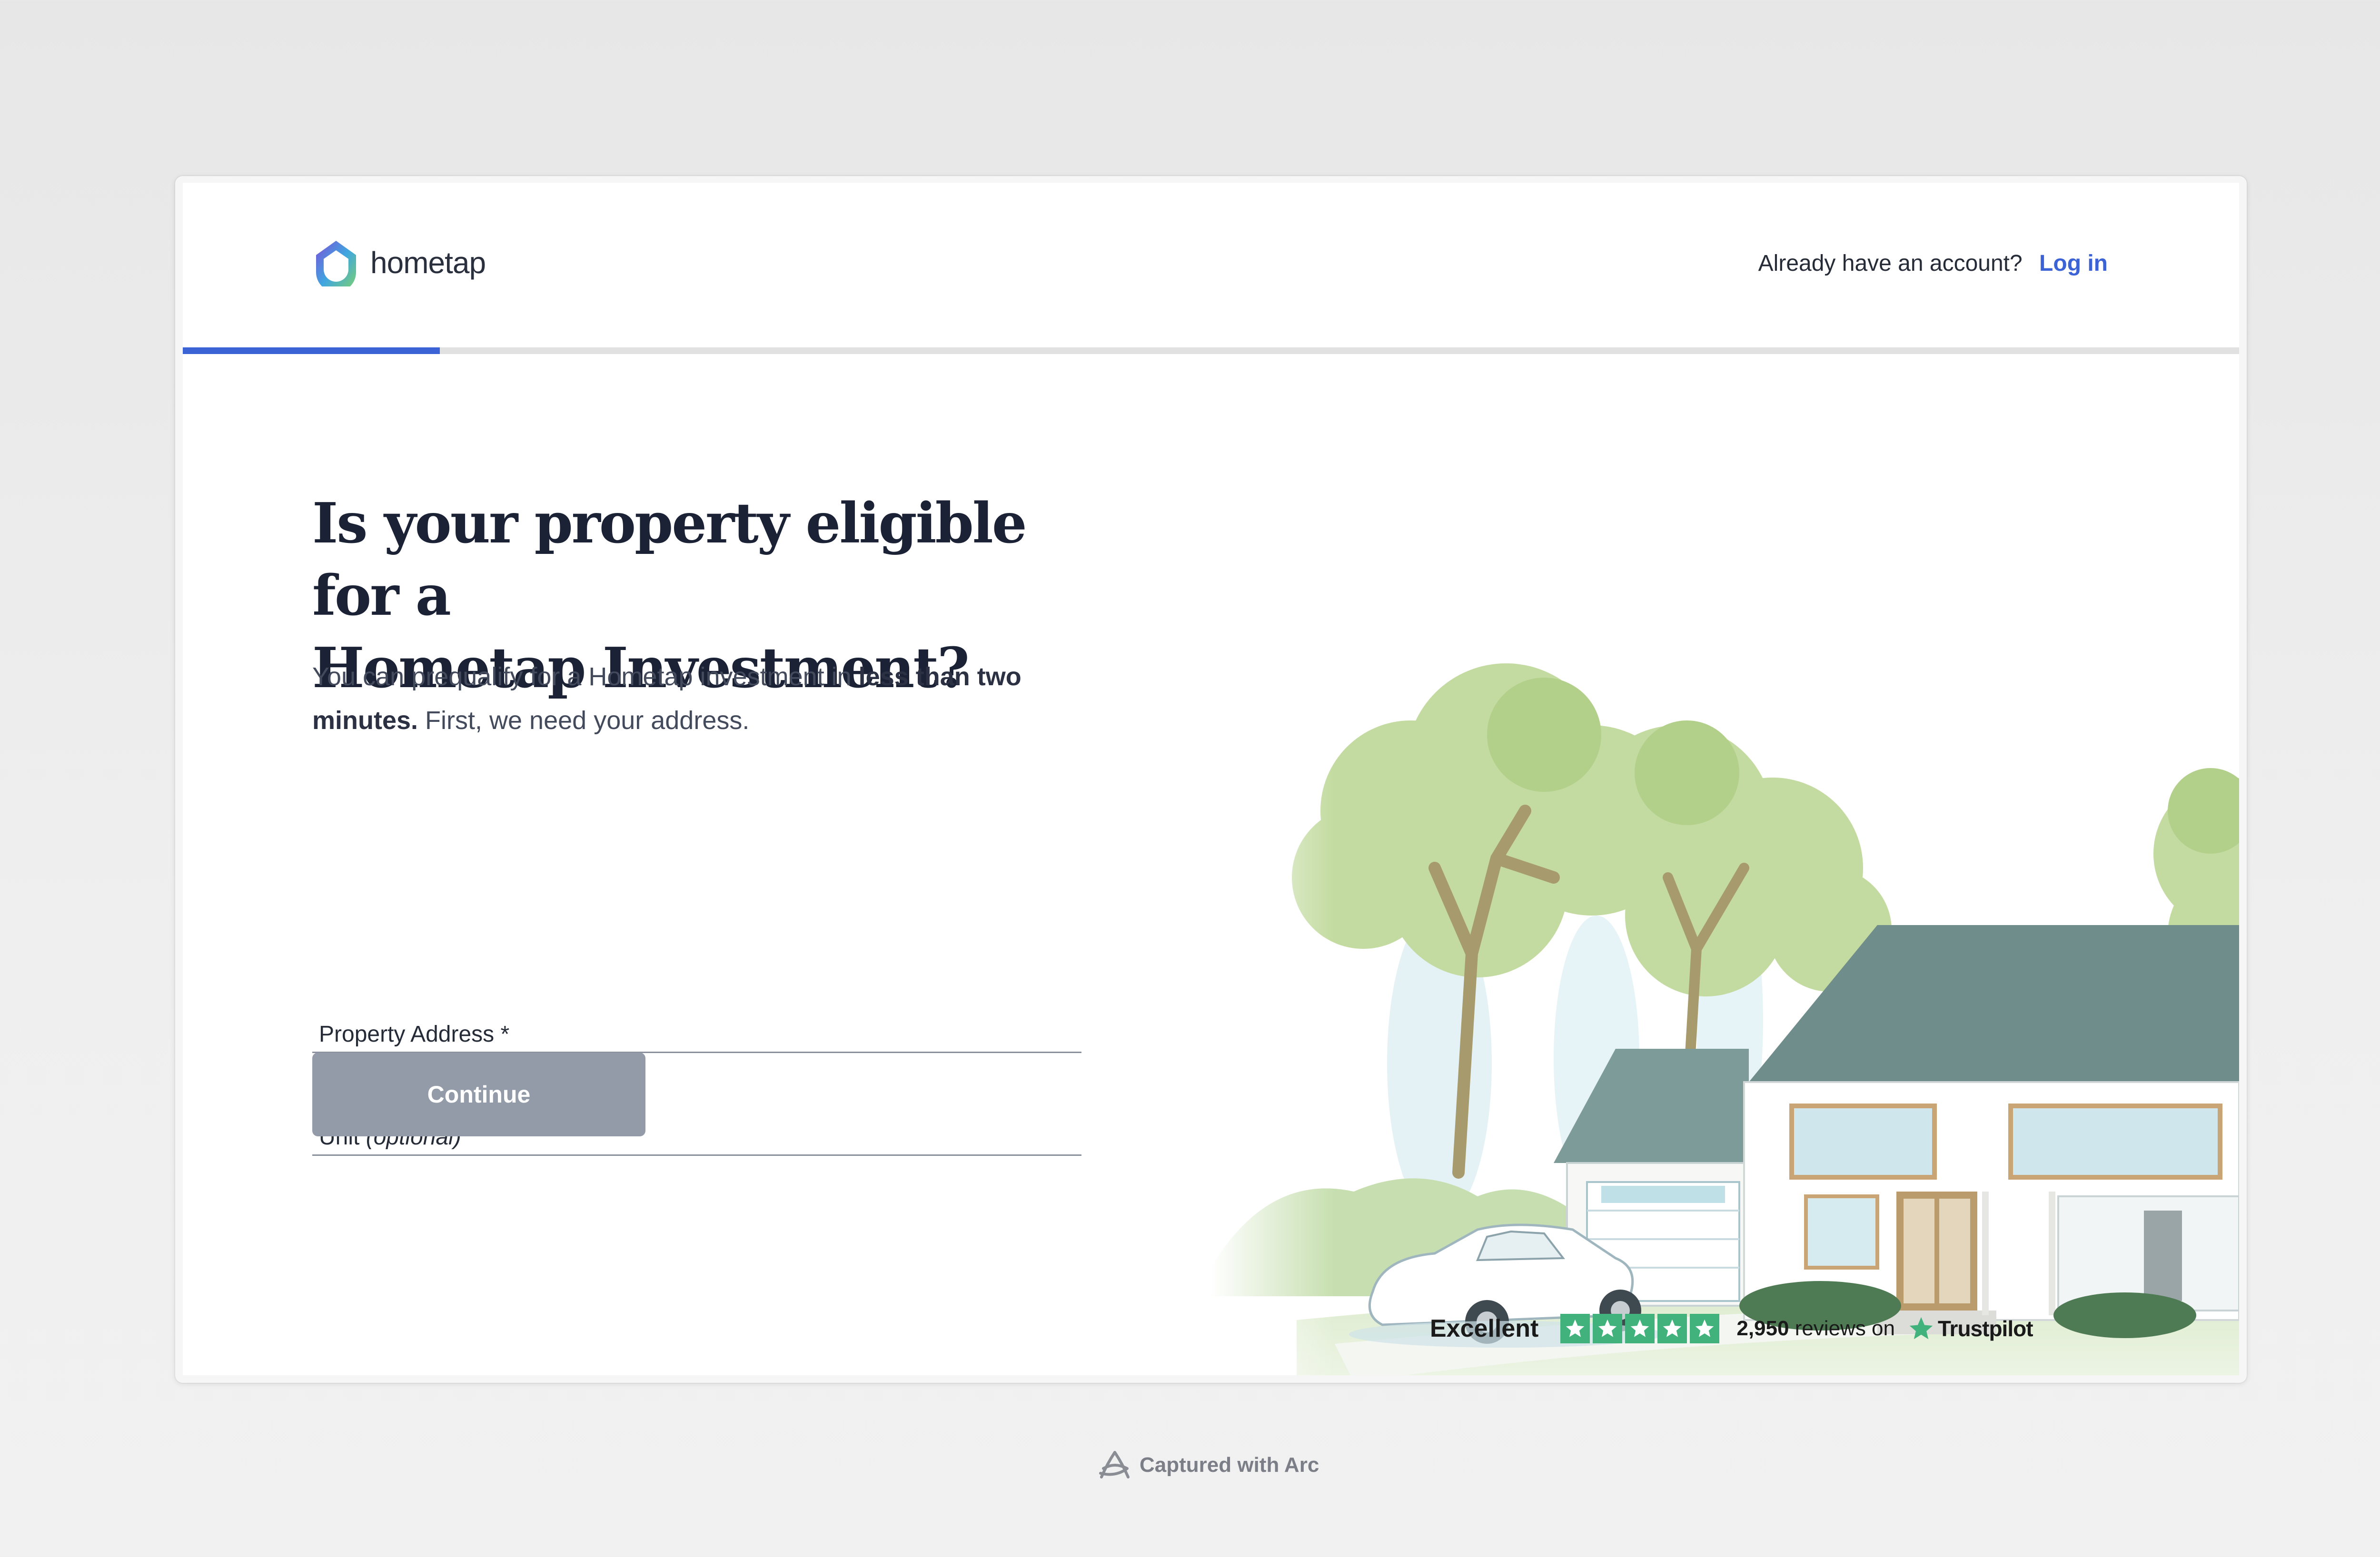 This screenshot has width=2380, height=1557. I want to click on brand-name: hometap, so click(428, 263).